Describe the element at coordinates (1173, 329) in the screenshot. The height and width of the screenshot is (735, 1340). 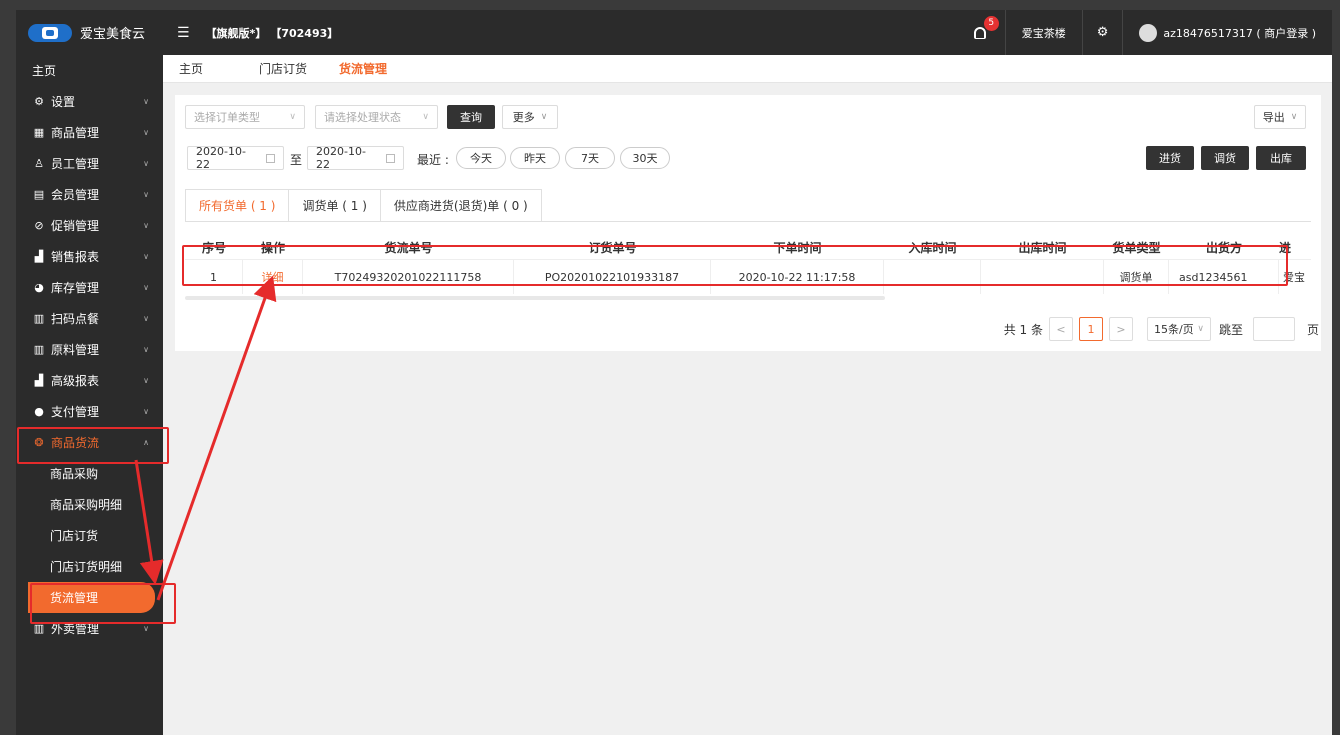
I see `page-size-value: 15条/页` at that location.